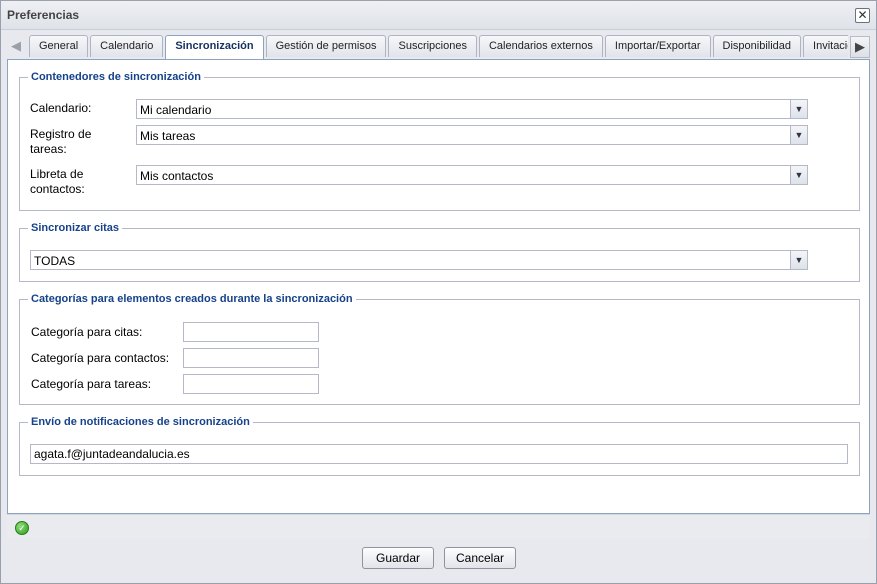 The image size is (877, 584). I want to click on sync-appointments-fieldset: Sincronizar citas TODAS ▼, so click(439, 252).